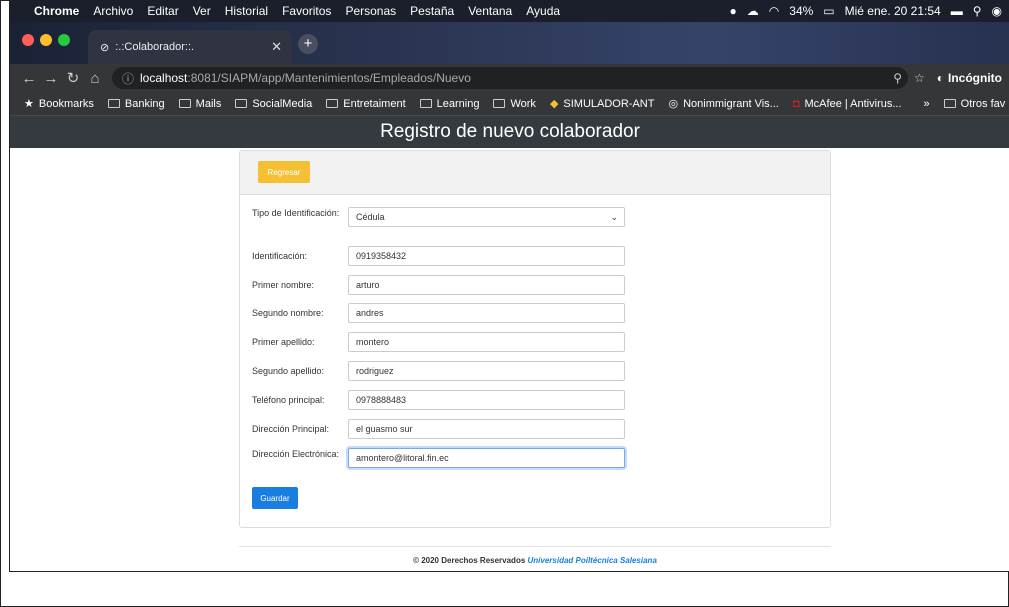 The width and height of the screenshot is (1009, 607). What do you see at coordinates (543, 11) in the screenshot?
I see `menu-ayuda: Ayuda` at bounding box center [543, 11].